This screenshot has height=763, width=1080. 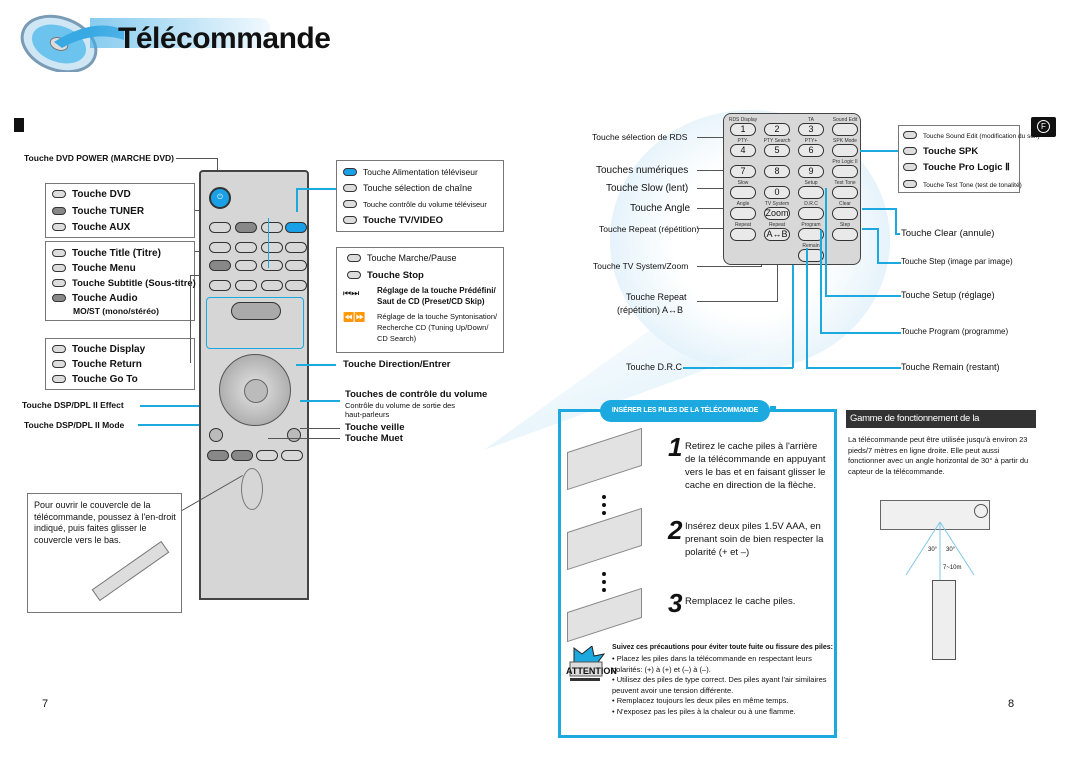 I want to click on drc-label: Touche D.R.C, so click(x=654, y=367).